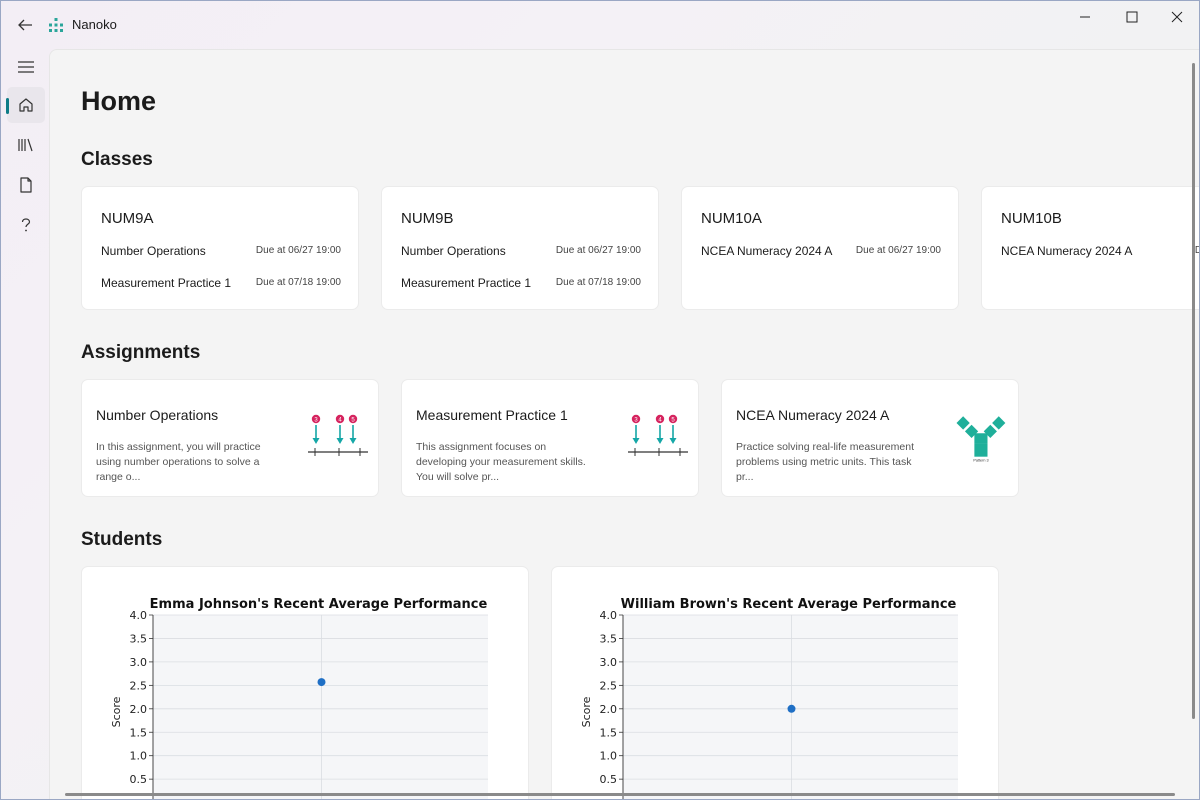 Image resolution: width=1200 pixels, height=800 pixels. What do you see at coordinates (56, 25) in the screenshot?
I see `app-logo-icon` at bounding box center [56, 25].